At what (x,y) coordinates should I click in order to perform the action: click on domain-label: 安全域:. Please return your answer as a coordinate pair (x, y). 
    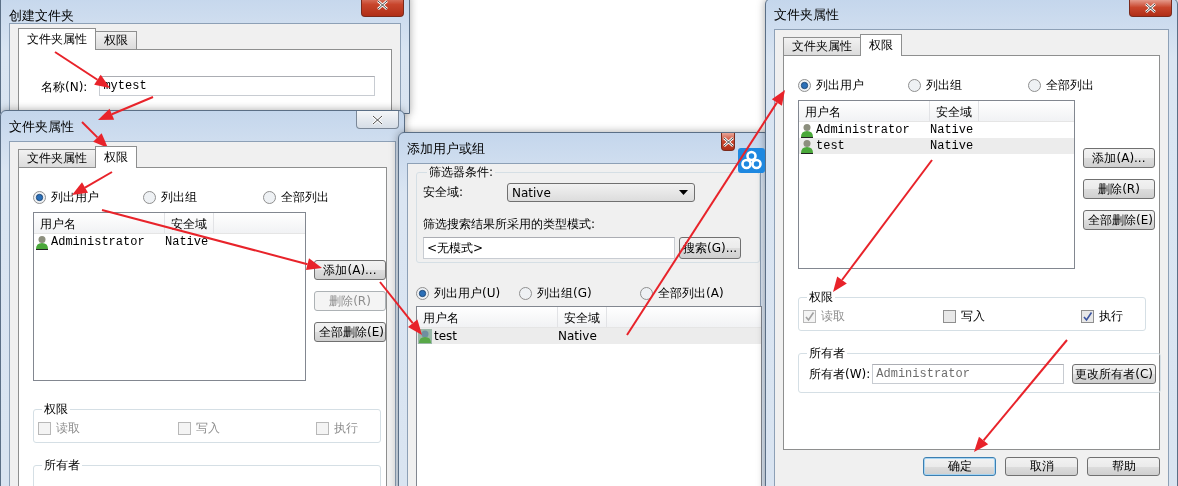
    Looking at the image, I should click on (444, 192).